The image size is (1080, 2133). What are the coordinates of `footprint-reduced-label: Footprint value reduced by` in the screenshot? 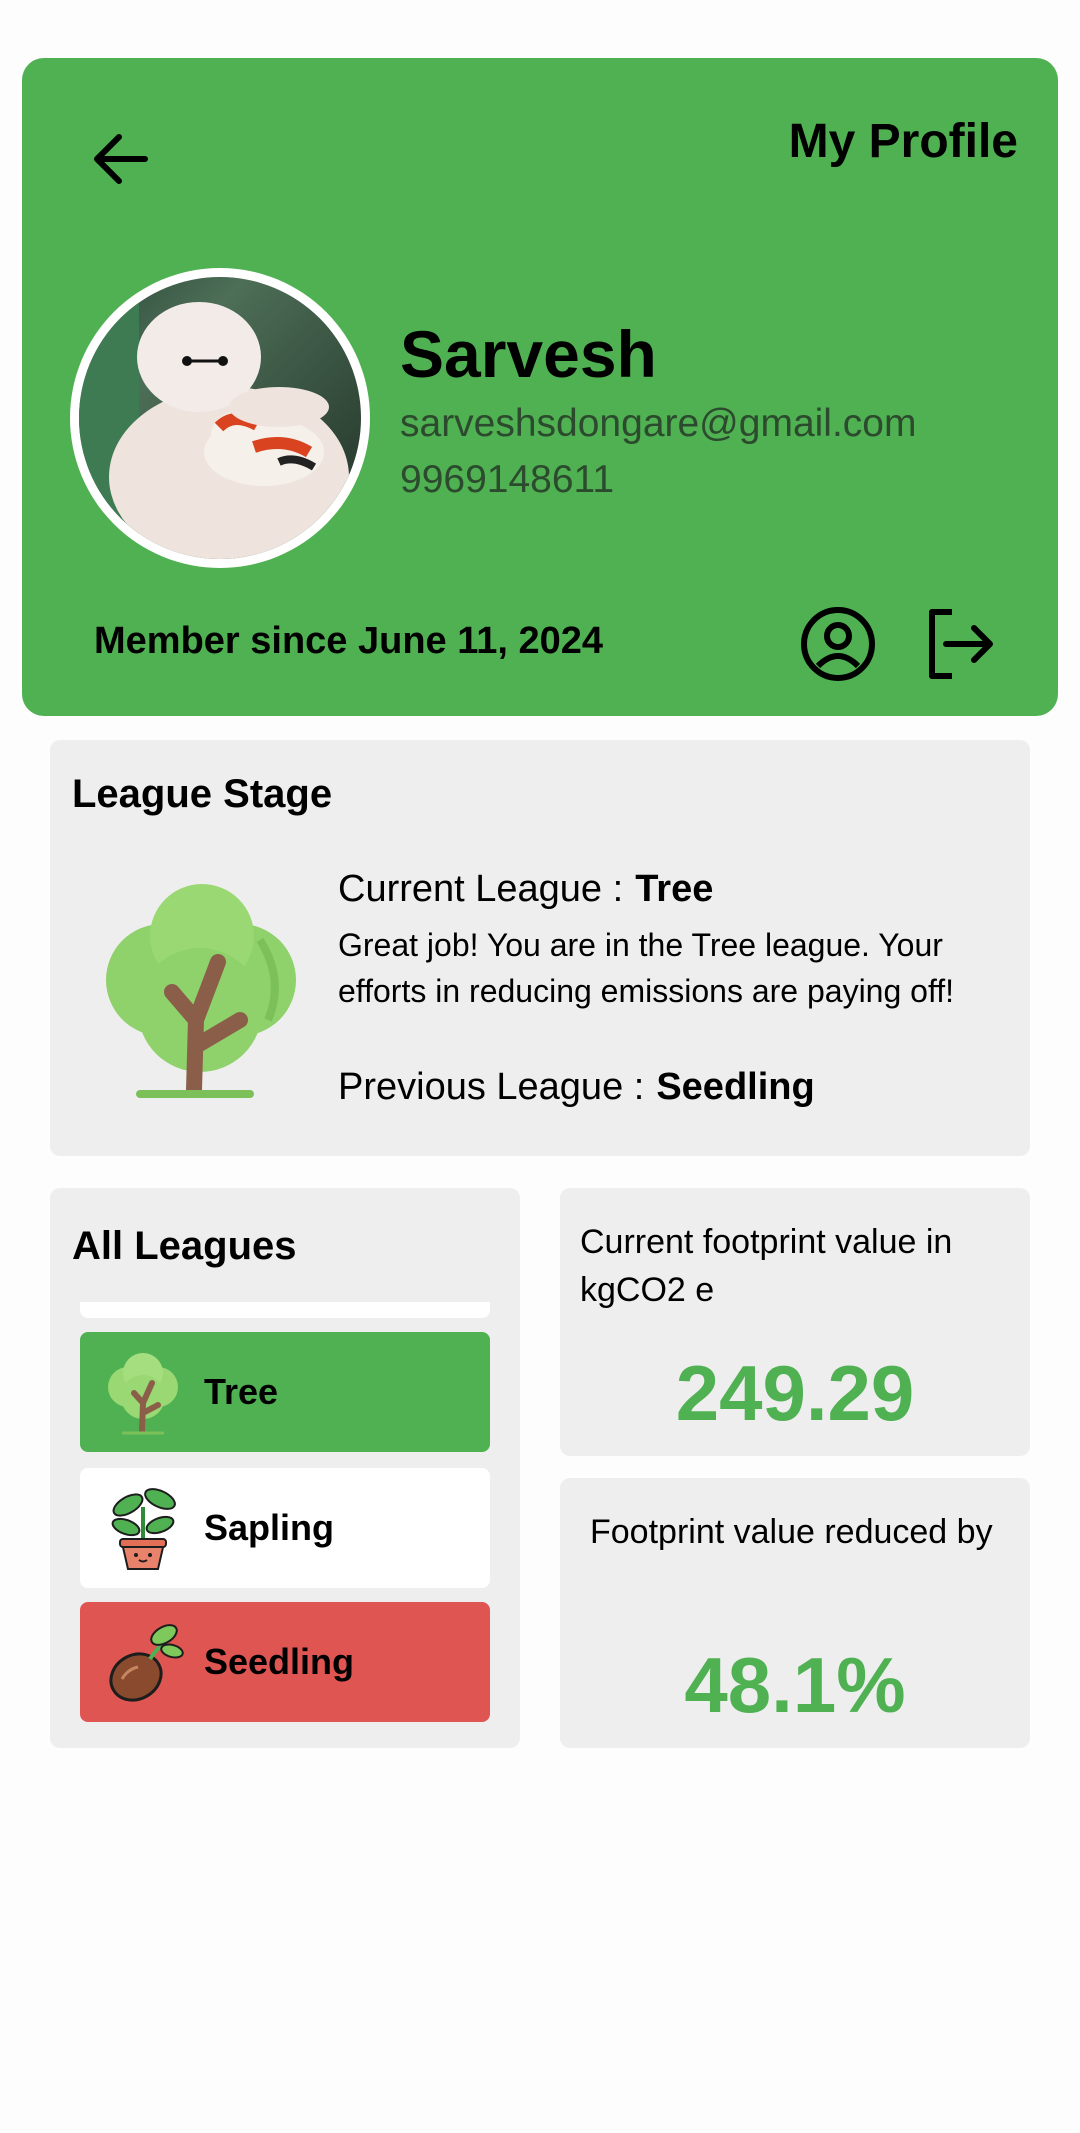 It's located at (791, 1532).